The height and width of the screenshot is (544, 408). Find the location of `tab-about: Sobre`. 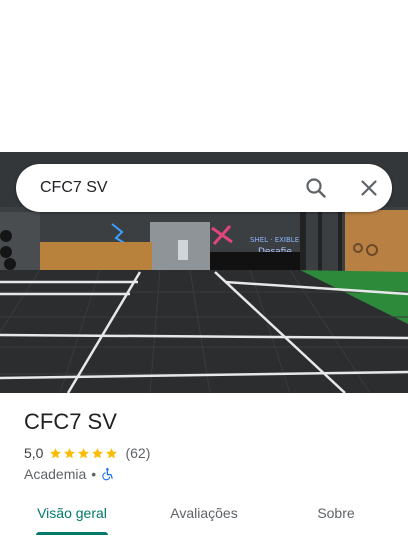

tab-about: Sobre is located at coordinates (336, 519).